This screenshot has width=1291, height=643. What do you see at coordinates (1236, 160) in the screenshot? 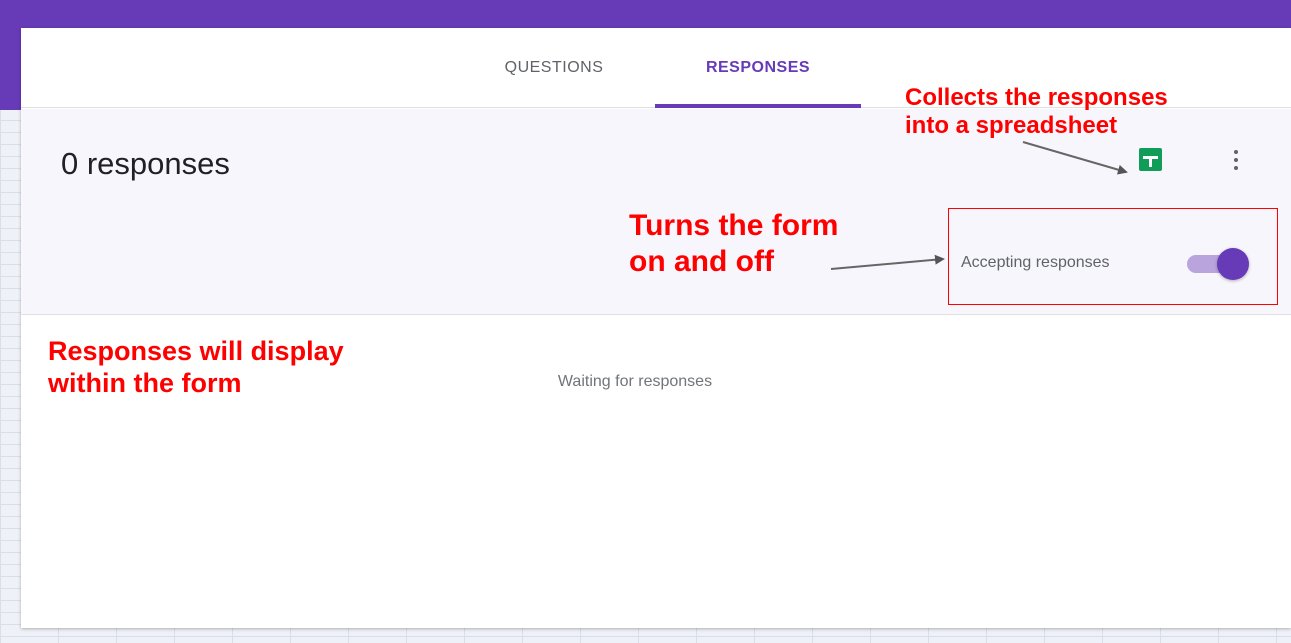
I see `more-vert-icon` at bounding box center [1236, 160].